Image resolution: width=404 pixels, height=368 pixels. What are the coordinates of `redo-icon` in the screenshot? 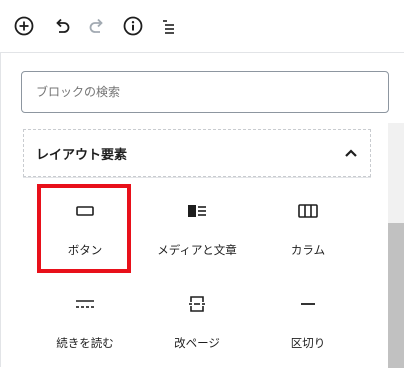 It's located at (96, 25).